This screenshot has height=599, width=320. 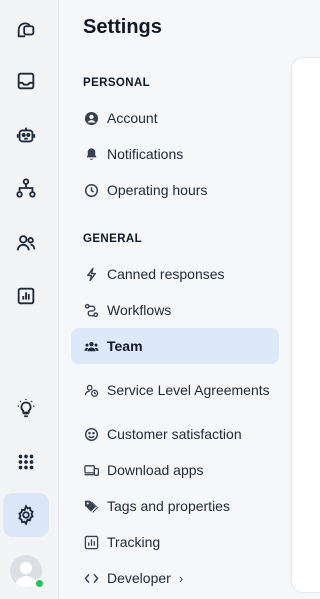 I want to click on nav-item-label: Workflows, so click(x=139, y=310).